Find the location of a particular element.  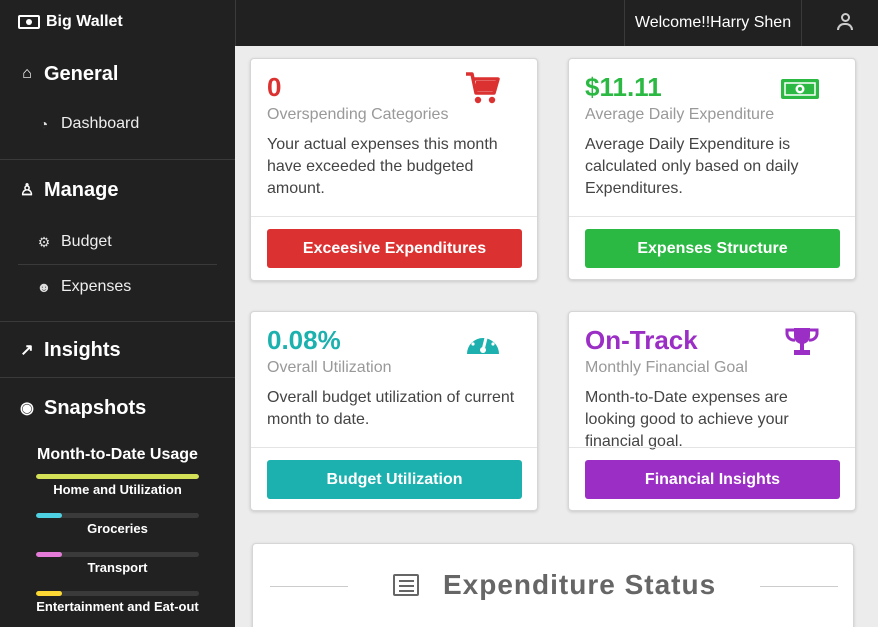

usage-item: Home and Utilization is located at coordinates (117, 485).